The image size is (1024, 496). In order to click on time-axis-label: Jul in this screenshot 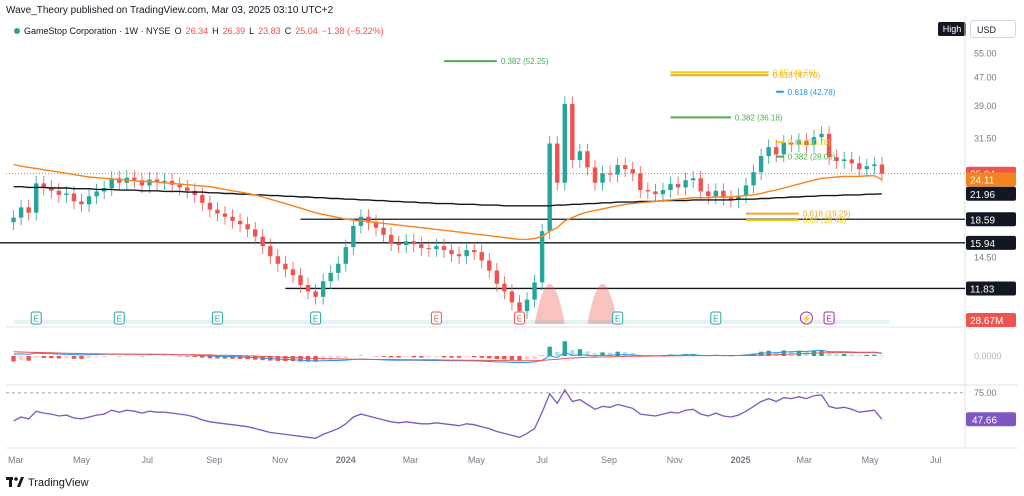, I will do `click(542, 460)`.